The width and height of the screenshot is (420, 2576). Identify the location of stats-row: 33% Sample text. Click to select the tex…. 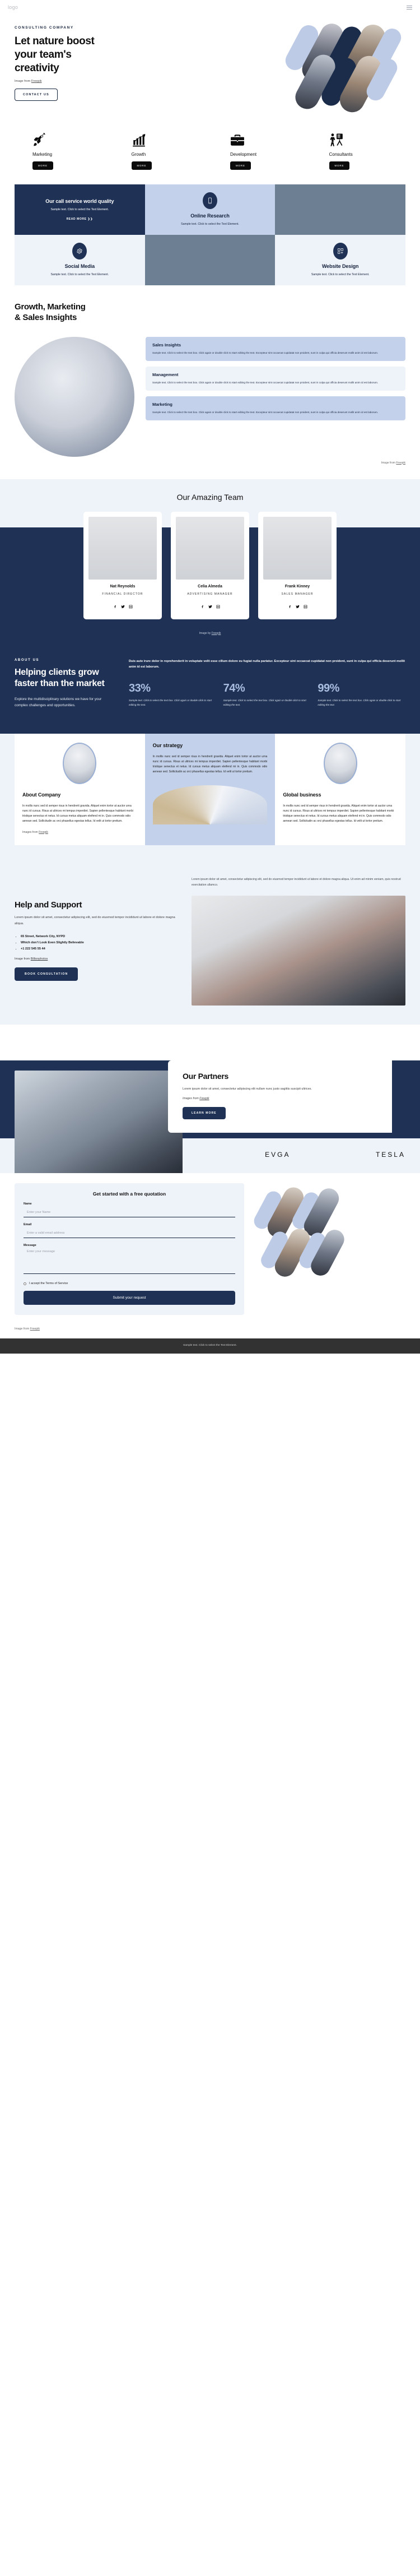
(267, 694).